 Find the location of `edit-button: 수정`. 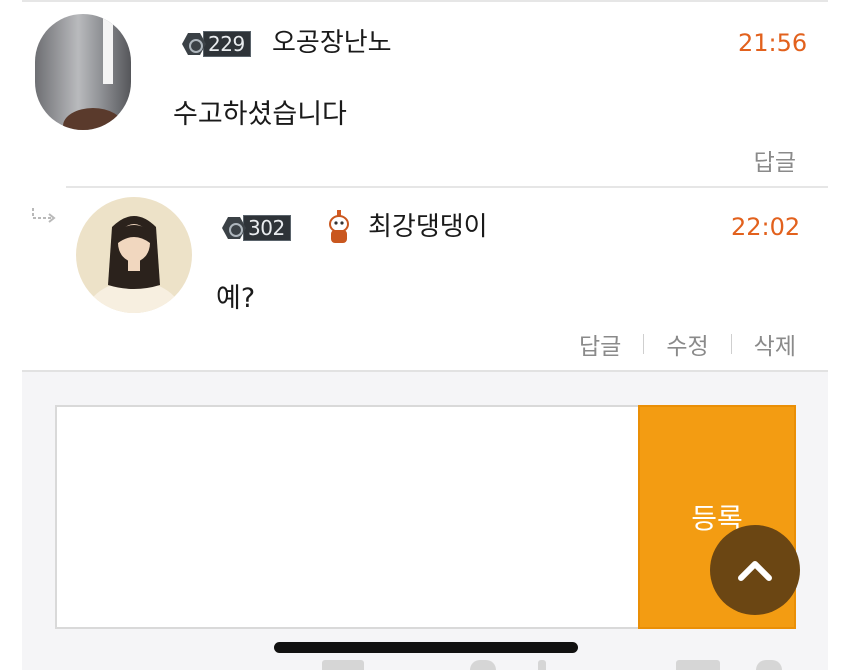

edit-button: 수정 is located at coordinates (687, 344).